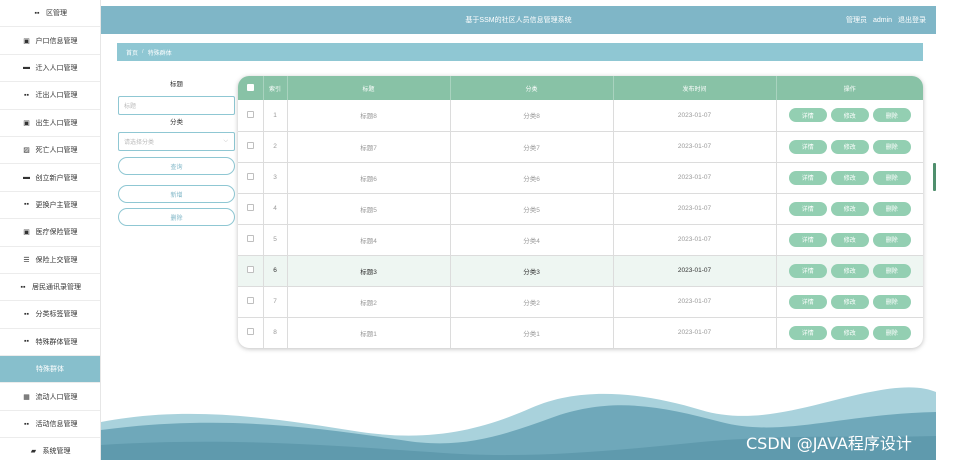 The width and height of the screenshot is (956, 460). I want to click on query-button: 查询, so click(176, 166).